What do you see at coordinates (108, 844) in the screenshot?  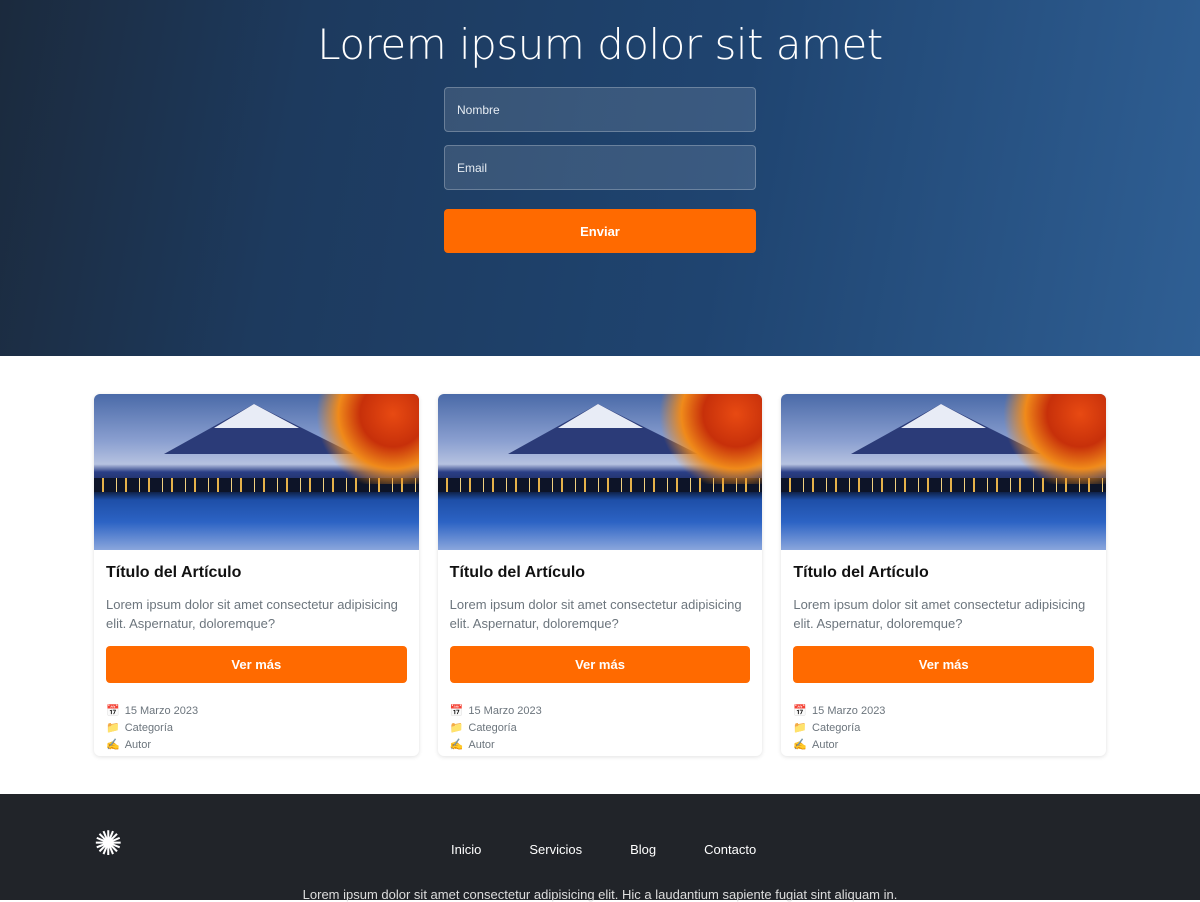 I see `flower-logo-icon: ✺` at bounding box center [108, 844].